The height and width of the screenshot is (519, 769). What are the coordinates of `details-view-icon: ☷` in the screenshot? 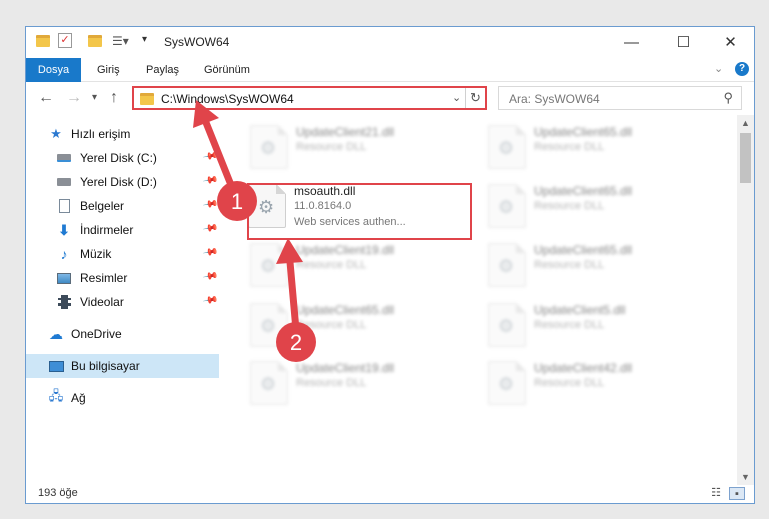 It's located at (716, 493).